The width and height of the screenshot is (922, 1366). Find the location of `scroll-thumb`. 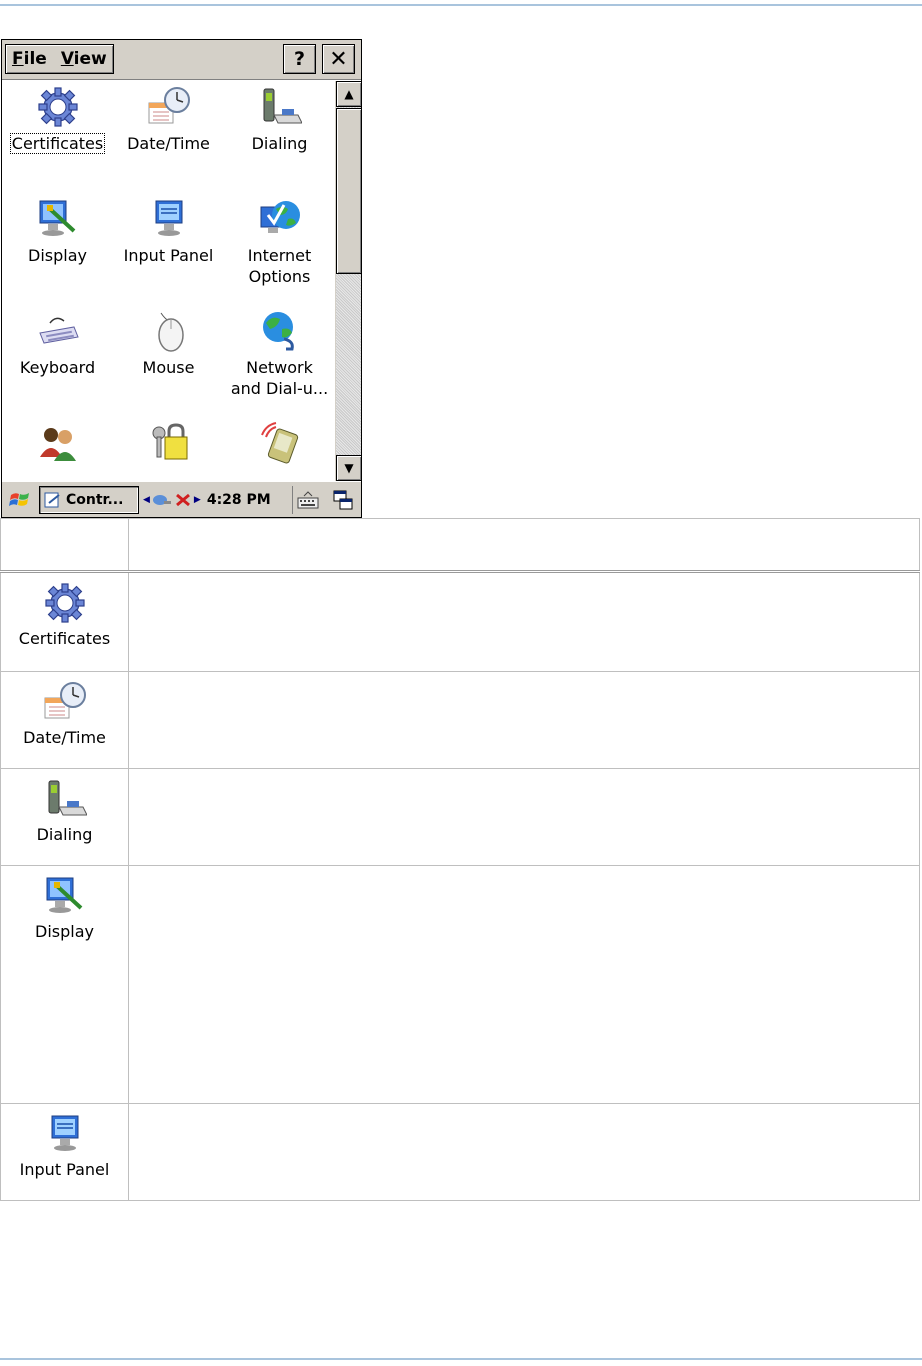

scroll-thumb is located at coordinates (349, 191).